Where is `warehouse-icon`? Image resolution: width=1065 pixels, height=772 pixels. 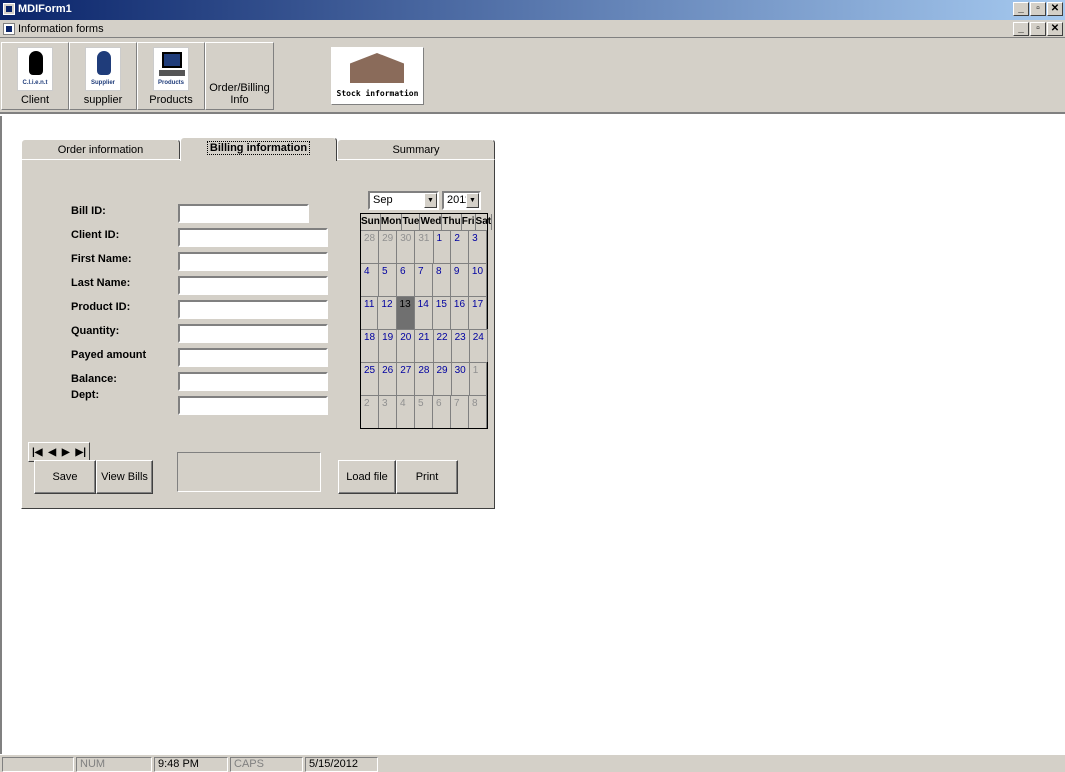 warehouse-icon is located at coordinates (377, 68).